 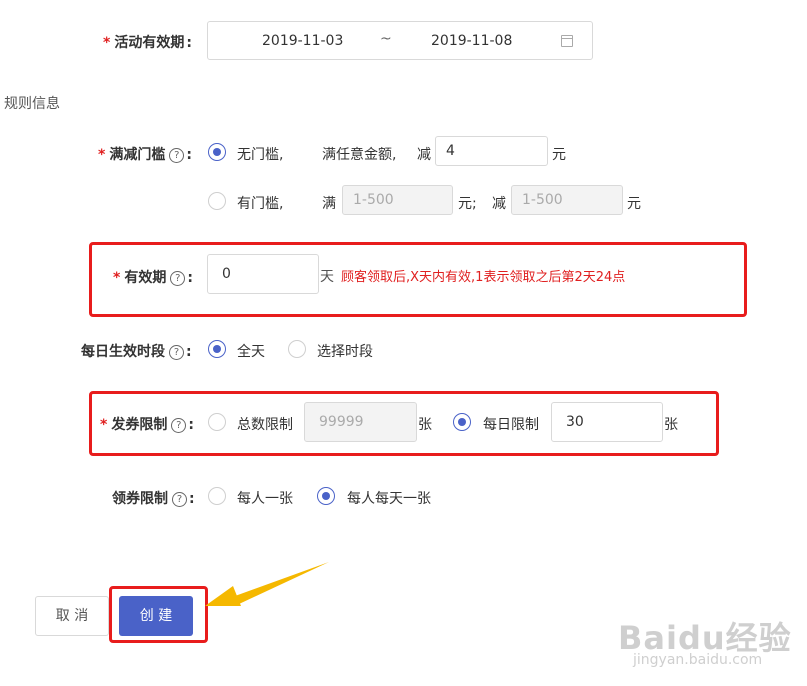 I want to click on threshold-none-amount-input: 4, so click(x=491, y=151).